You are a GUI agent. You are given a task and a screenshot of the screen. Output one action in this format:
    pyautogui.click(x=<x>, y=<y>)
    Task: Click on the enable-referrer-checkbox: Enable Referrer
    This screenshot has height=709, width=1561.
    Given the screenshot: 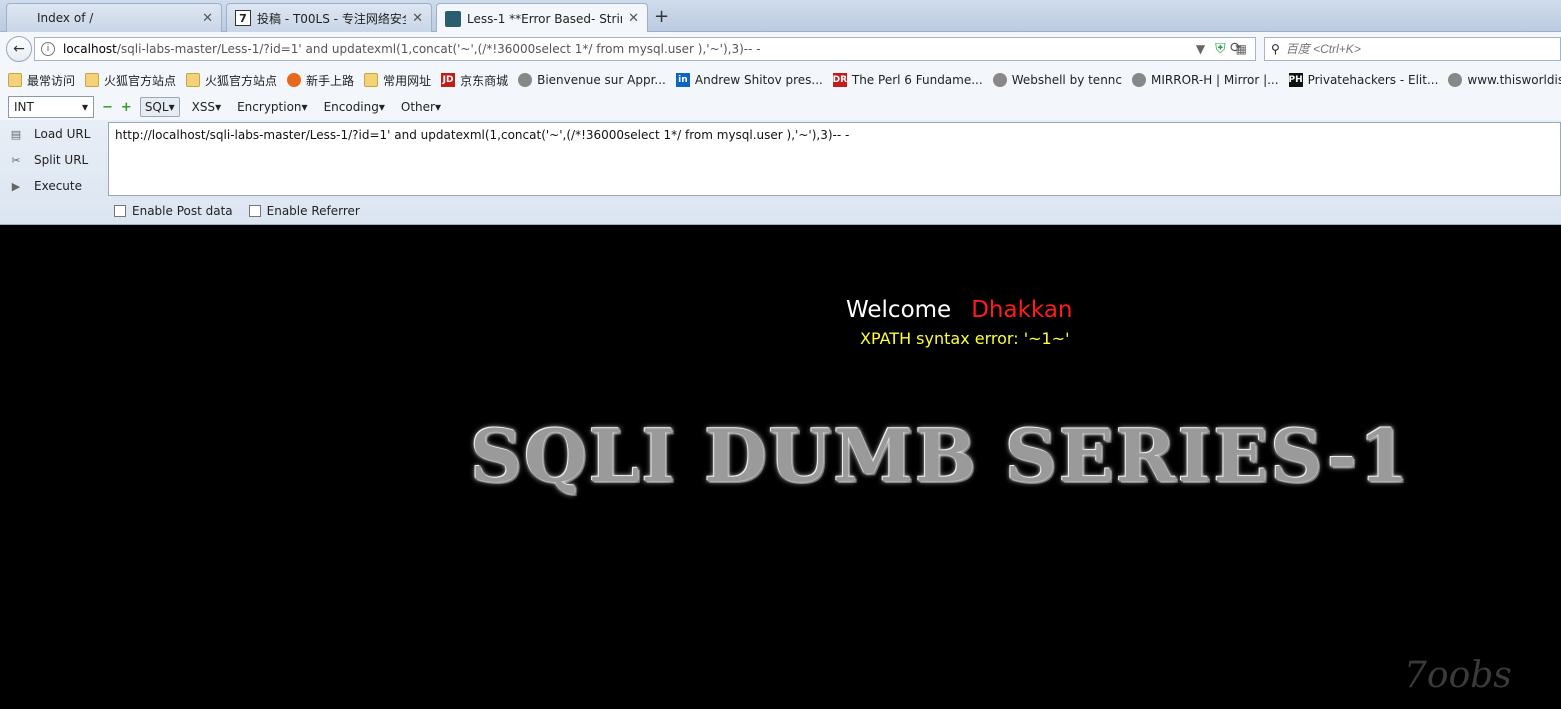 What is the action you would take?
    pyautogui.click(x=304, y=211)
    